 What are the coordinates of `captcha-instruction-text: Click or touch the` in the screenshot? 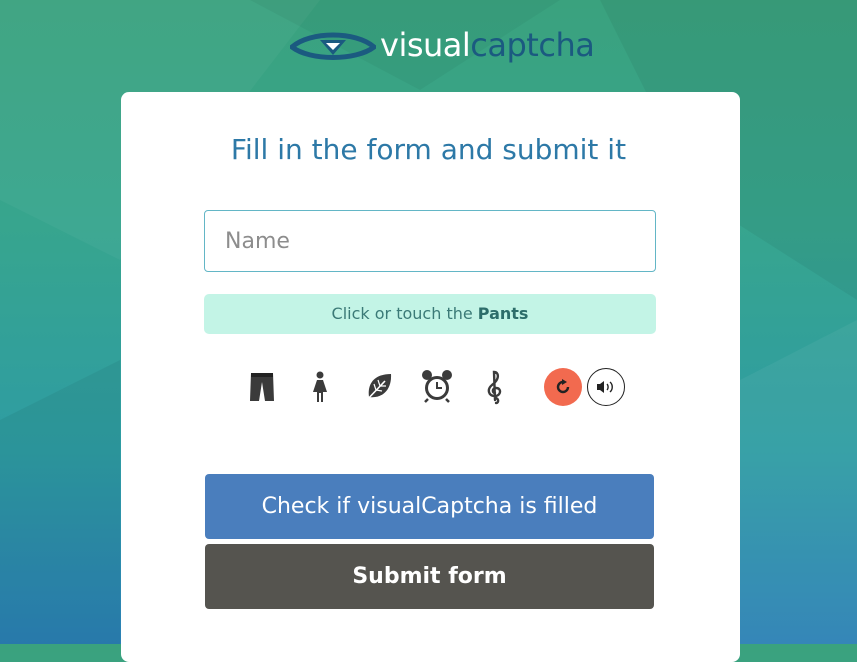 It's located at (402, 313).